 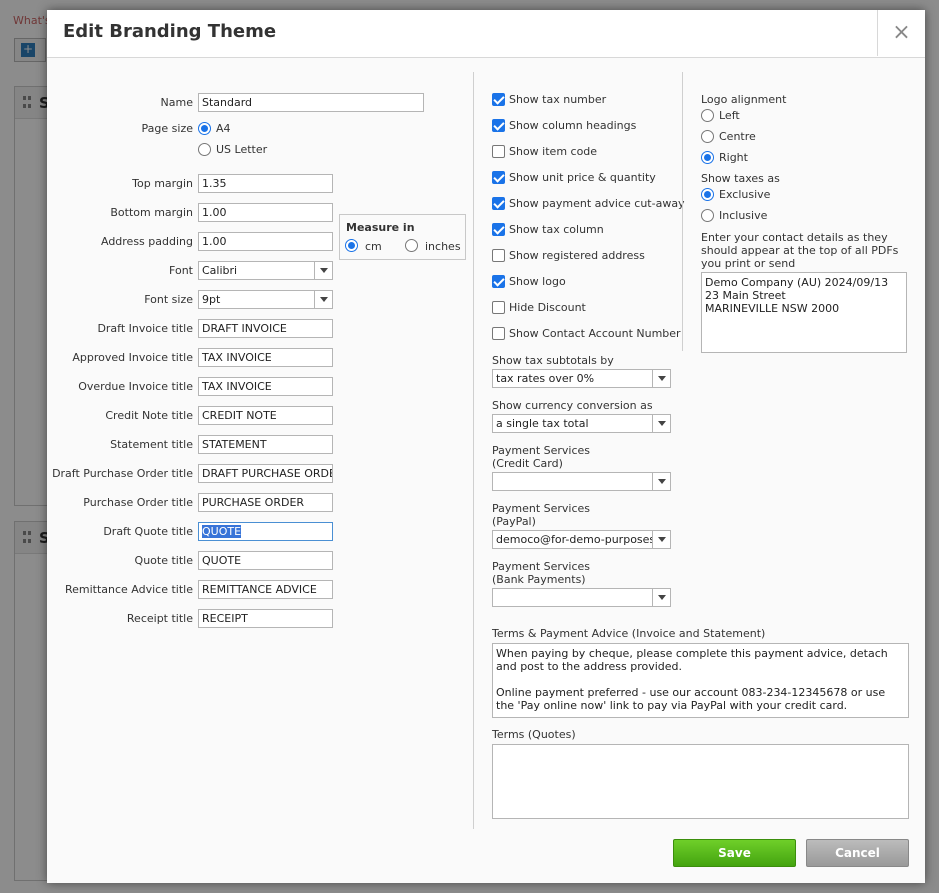 What do you see at coordinates (265, 328) in the screenshot?
I see `draft-invoice-title-input: DRAFT INVOICE` at bounding box center [265, 328].